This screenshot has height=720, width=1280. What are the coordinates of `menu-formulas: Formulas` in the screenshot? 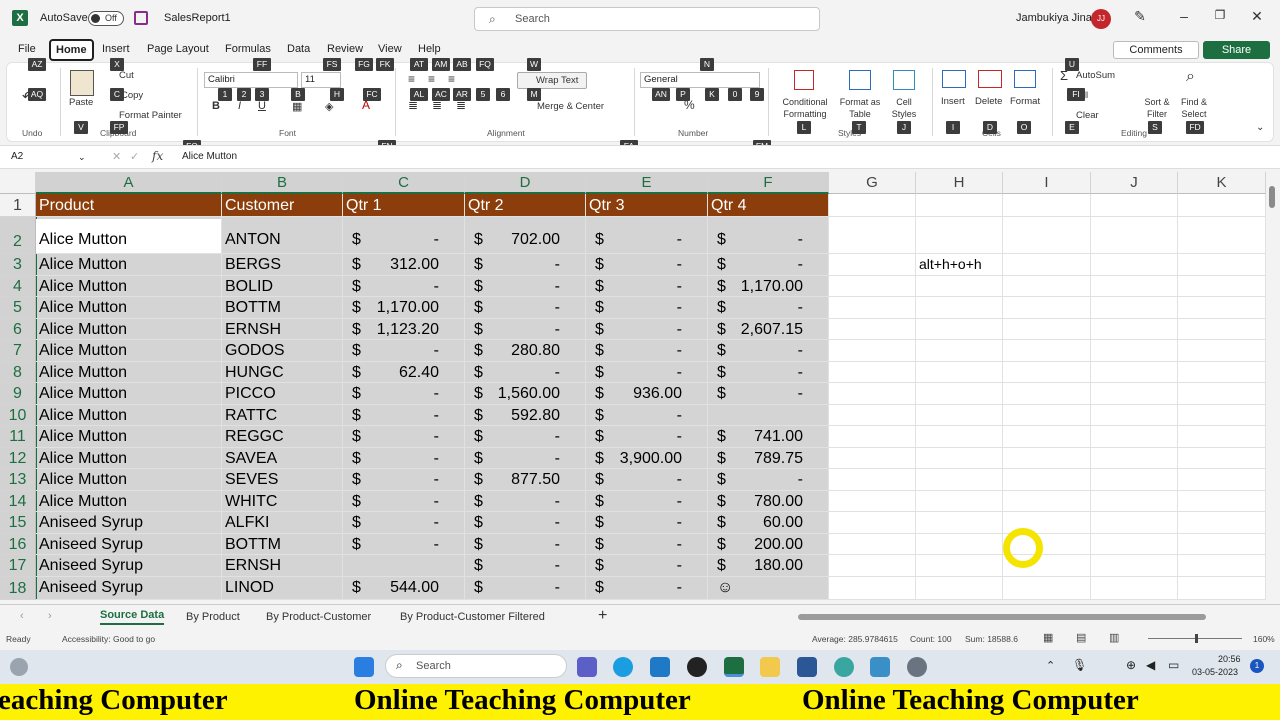 It's located at (248, 49).